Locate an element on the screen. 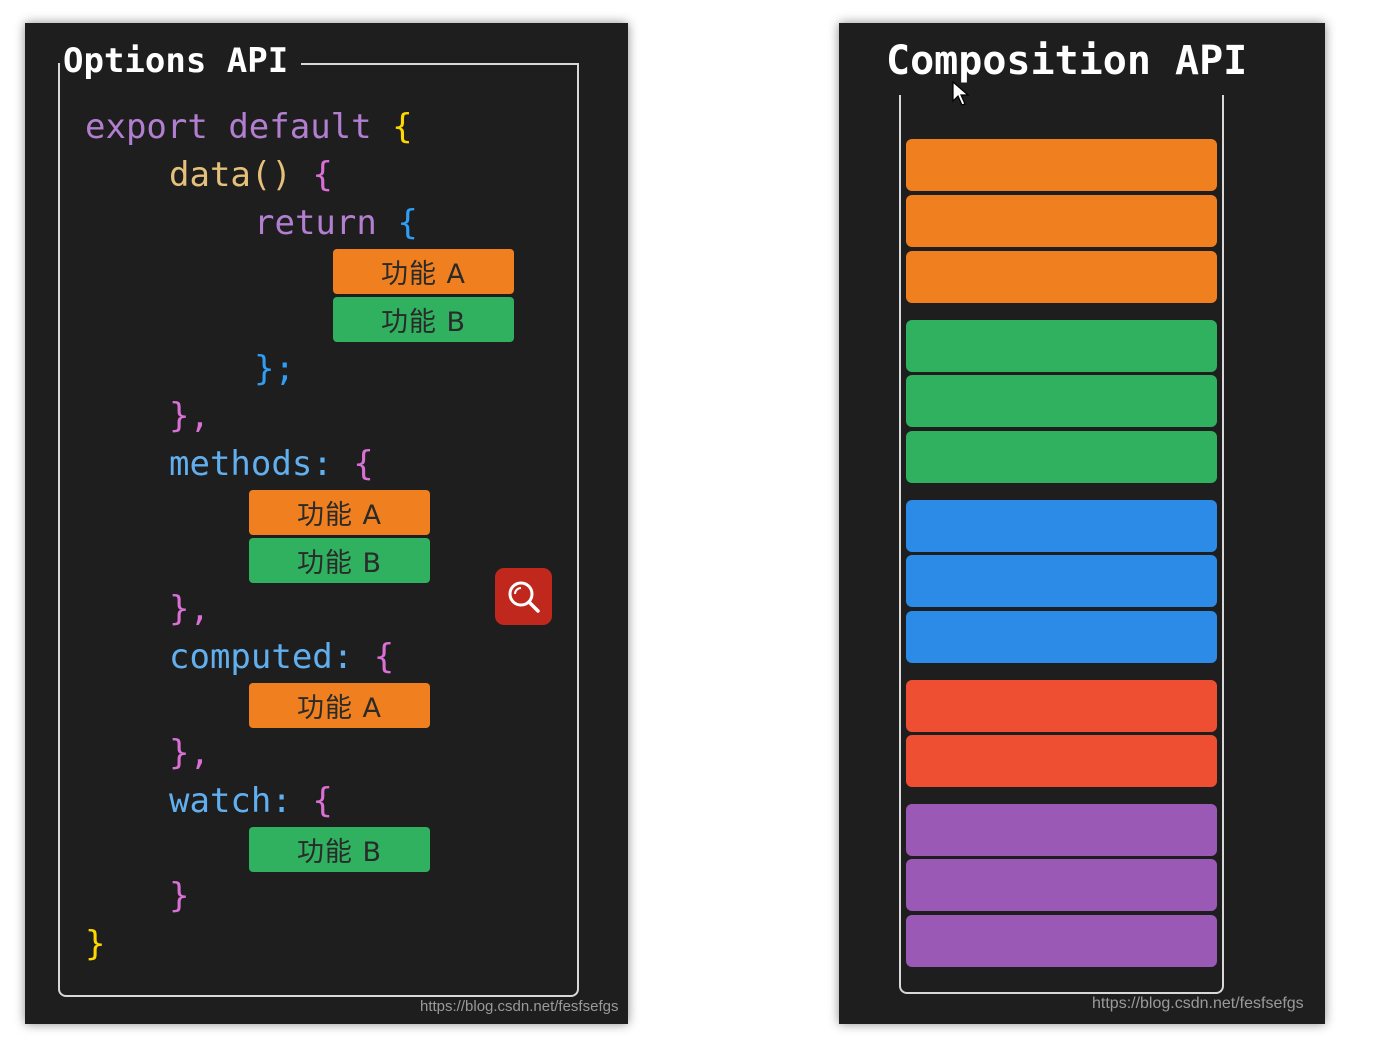 The image size is (1385, 1054). default-keyword: default is located at coordinates (300, 127).